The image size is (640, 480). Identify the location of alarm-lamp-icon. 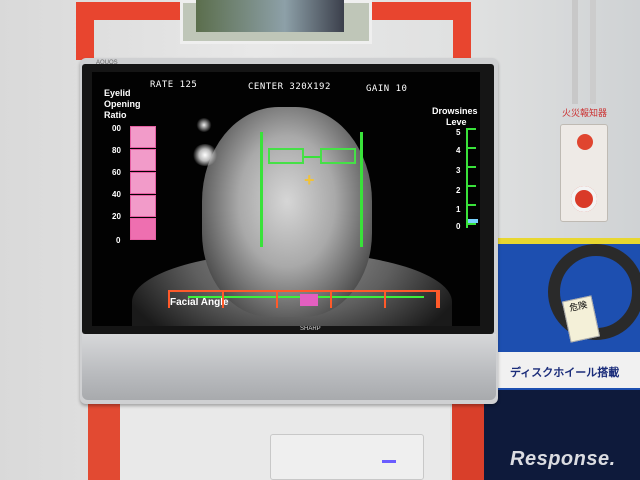
(585, 142).